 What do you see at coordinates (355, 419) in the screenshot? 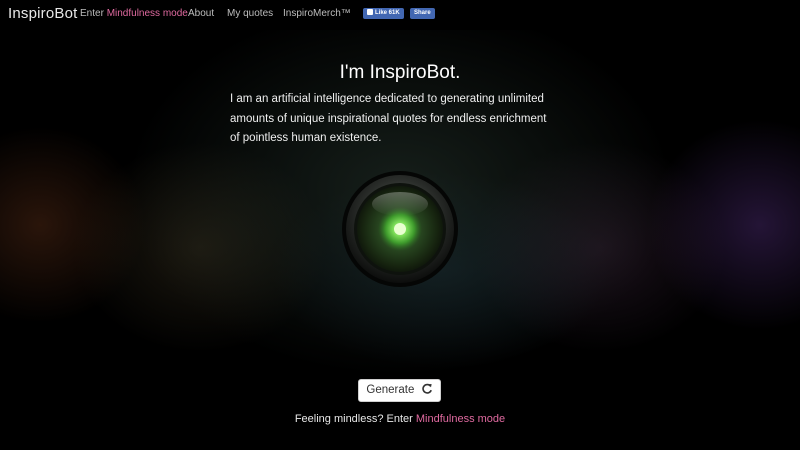
I see `mindfulness-prompt-text: Feeling mindless? Enter` at bounding box center [355, 419].